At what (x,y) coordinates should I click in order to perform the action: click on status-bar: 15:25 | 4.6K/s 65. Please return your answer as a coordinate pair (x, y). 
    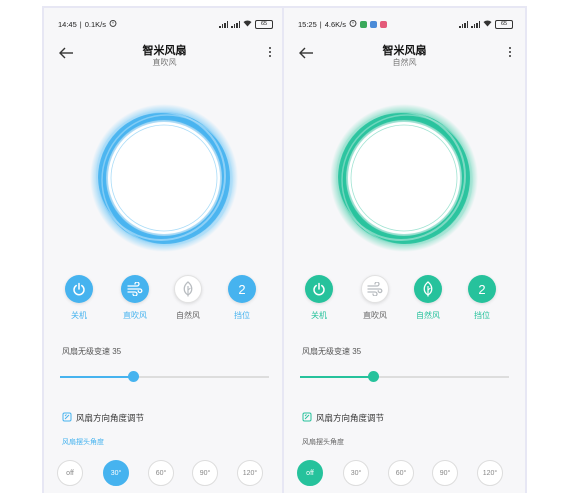
    Looking at the image, I should click on (405, 24).